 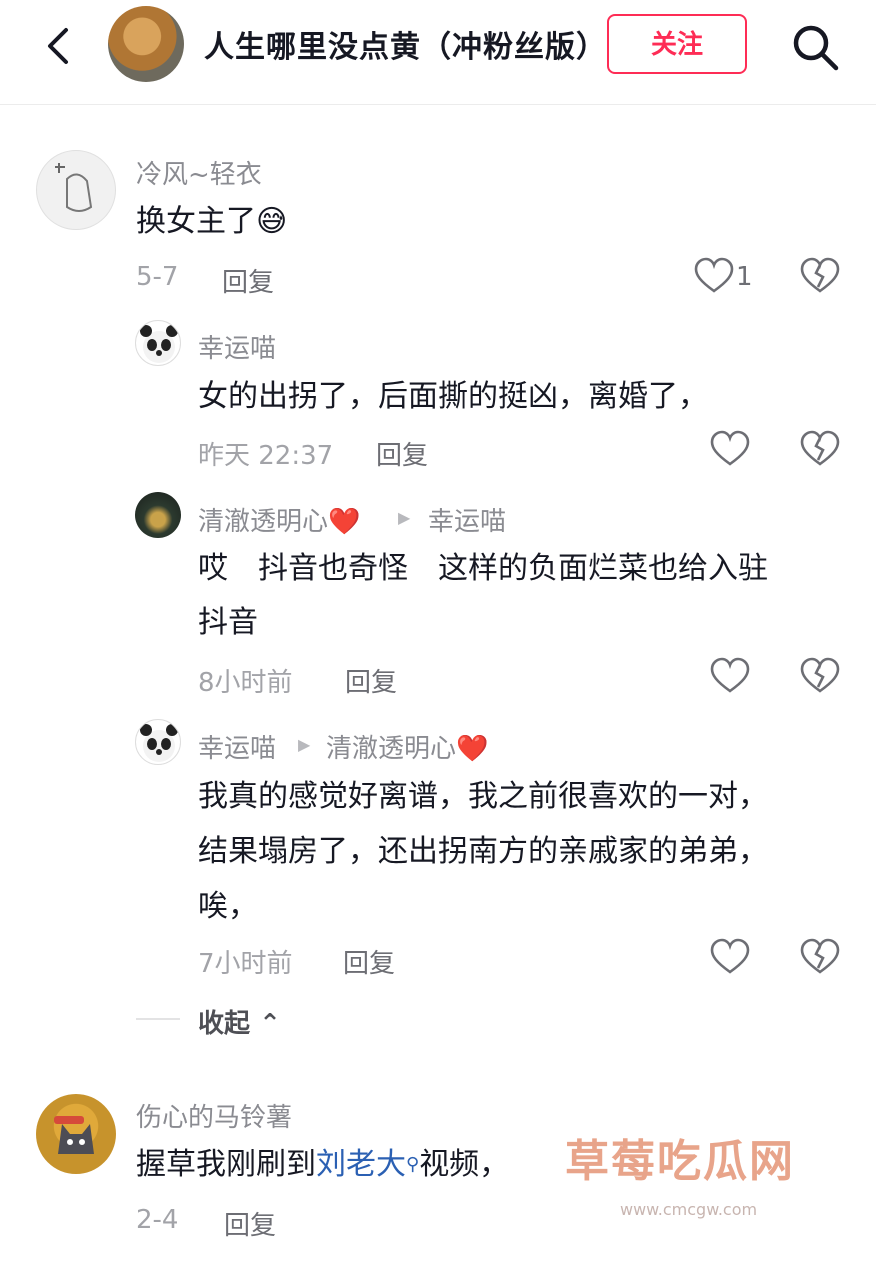 What do you see at coordinates (405, 47) in the screenshot?
I see `channel-title: 人生哪里没点黄（冲粉丝版）` at bounding box center [405, 47].